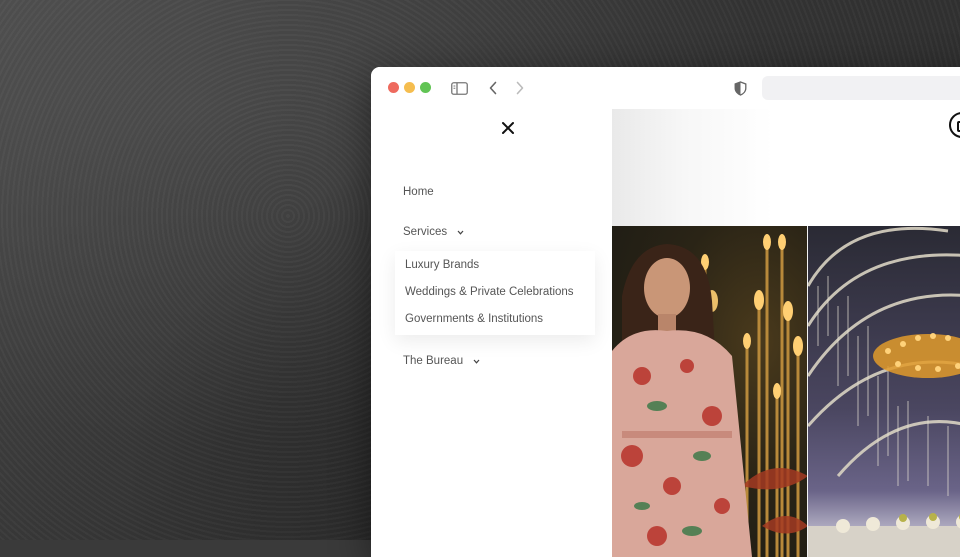  I want to click on nav-item-home: Home, so click(418, 192).